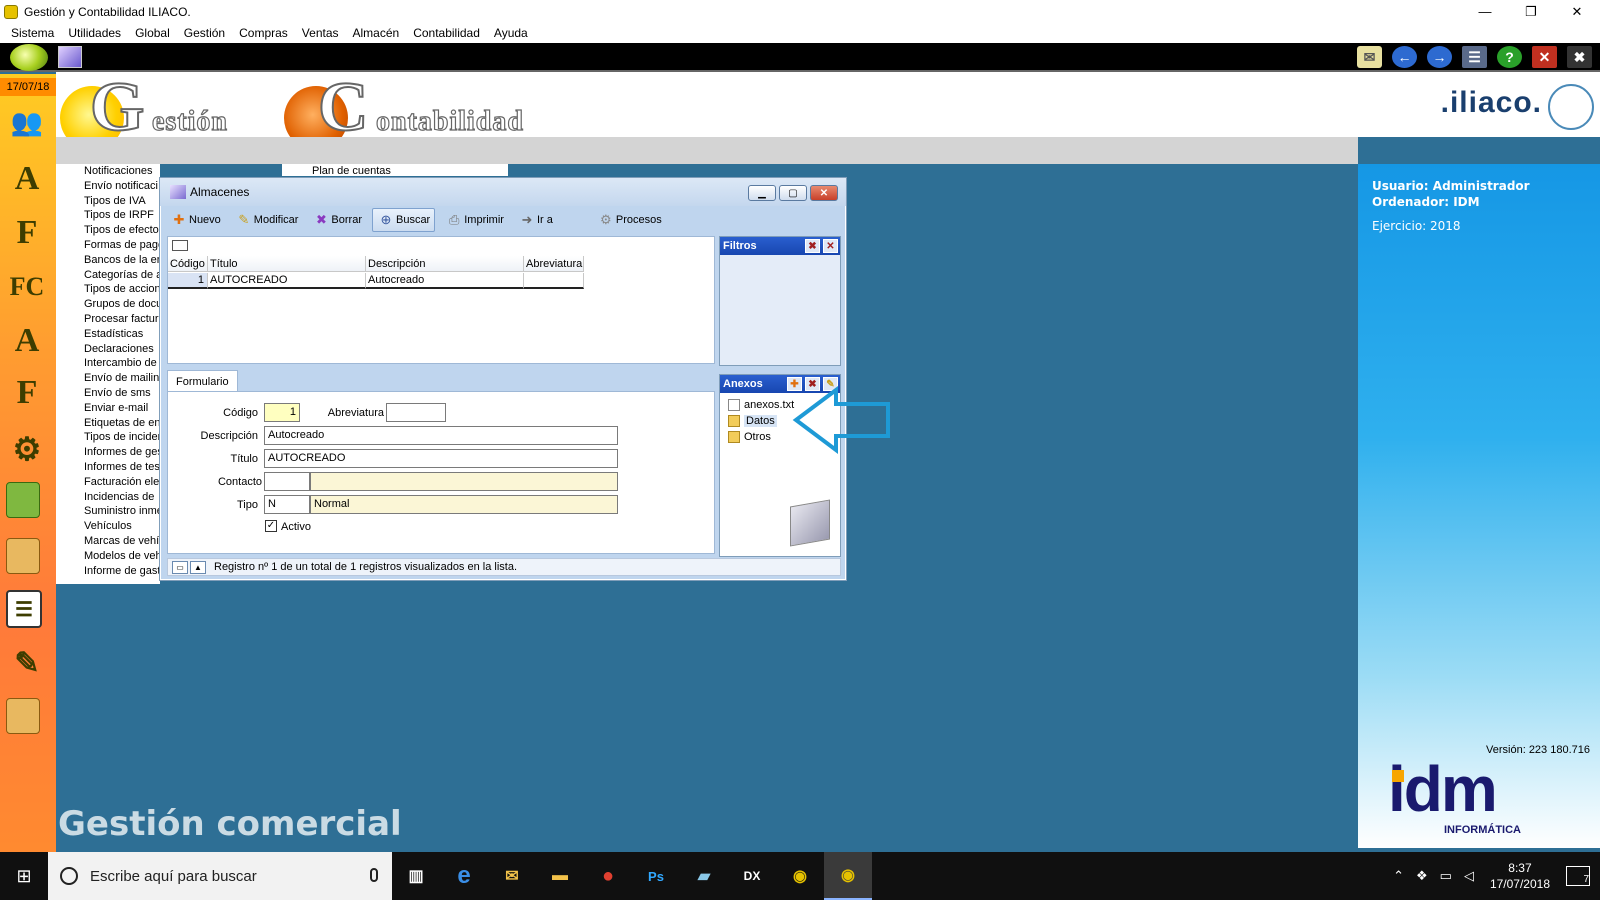 This screenshot has height=900, width=1600. What do you see at coordinates (108, 215) in the screenshot?
I see `list-item: Tipos de IRPF` at bounding box center [108, 215].